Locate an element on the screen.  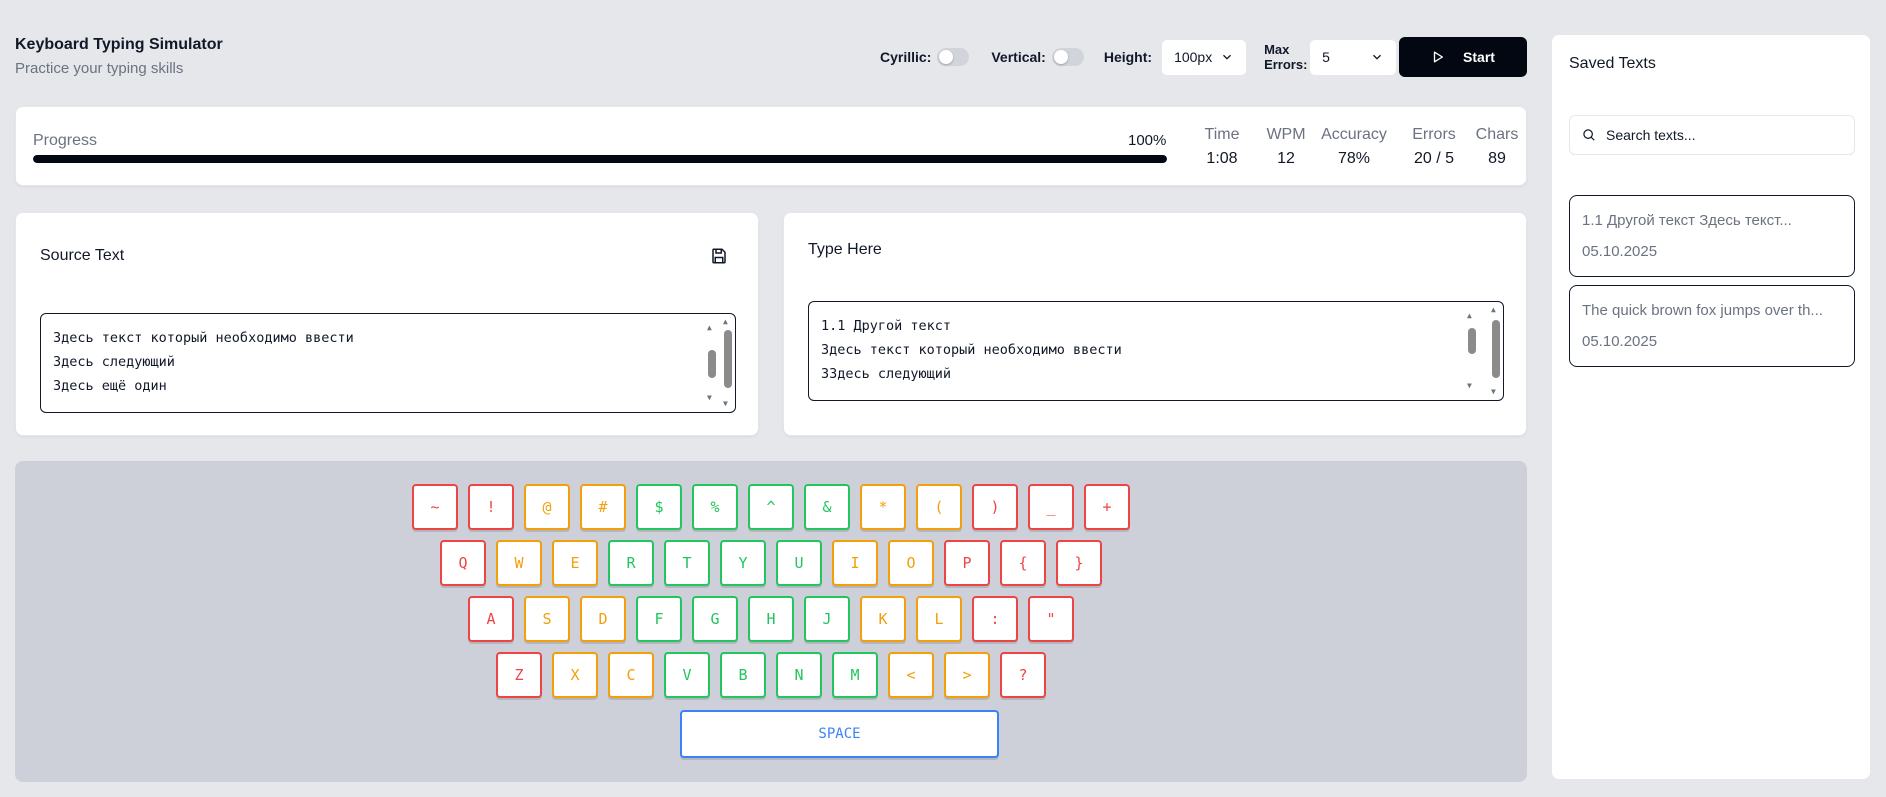
key: + is located at coordinates (1107, 507).